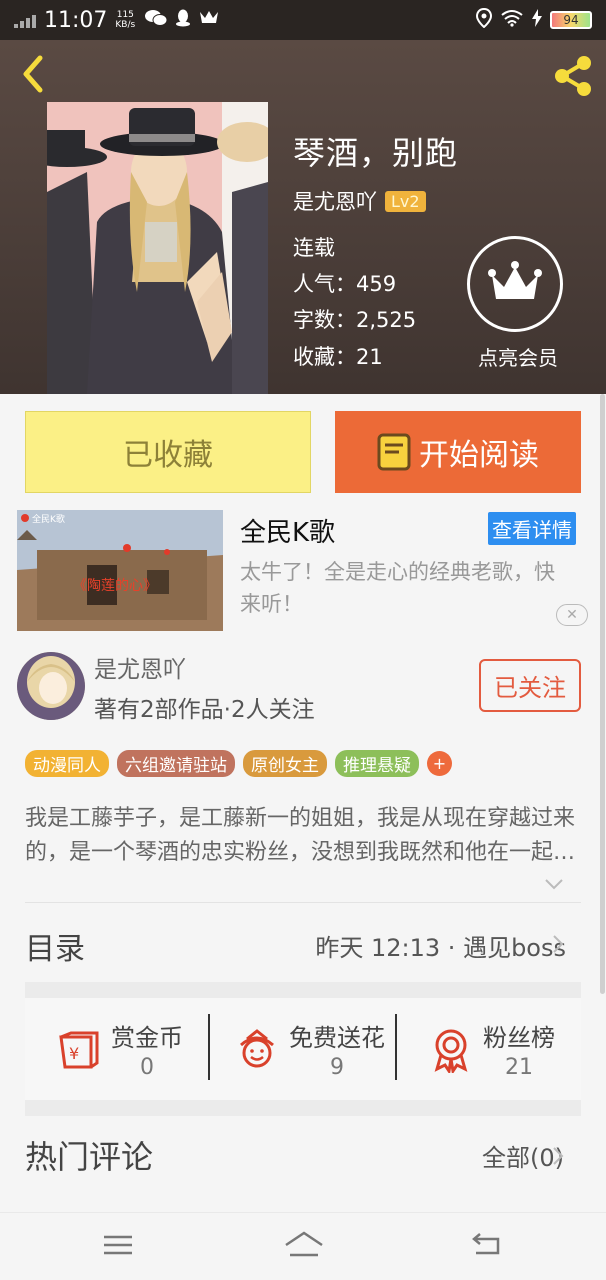 This screenshot has height=1280, width=606. I want to click on send-flower-label: 免费送花, so click(337, 1038).